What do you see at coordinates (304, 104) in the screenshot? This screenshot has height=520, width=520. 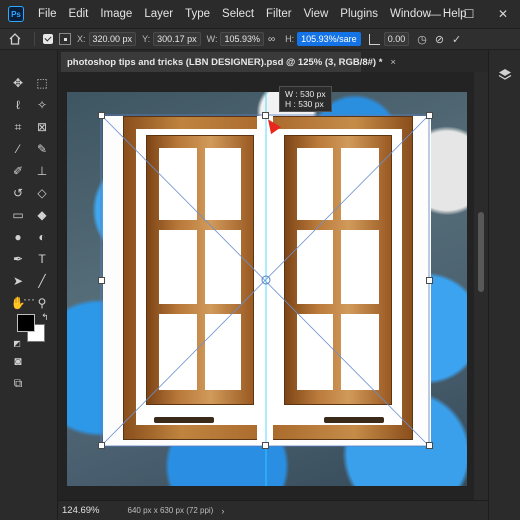 I see `tooltip-height: H : 530 px` at bounding box center [304, 104].